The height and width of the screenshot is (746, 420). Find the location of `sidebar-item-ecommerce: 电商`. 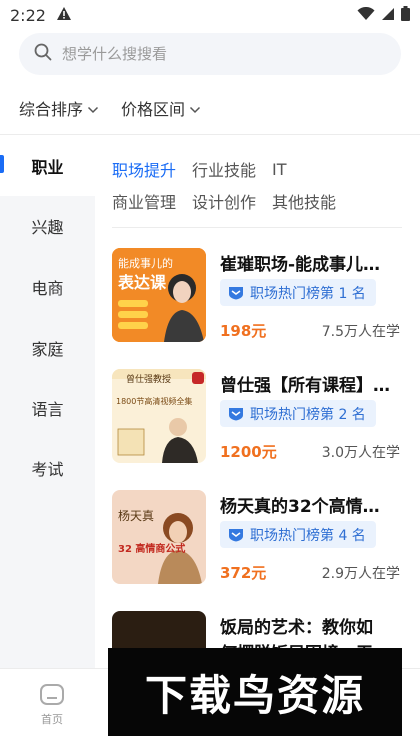

sidebar-item-ecommerce: 电商 is located at coordinates (47, 287).